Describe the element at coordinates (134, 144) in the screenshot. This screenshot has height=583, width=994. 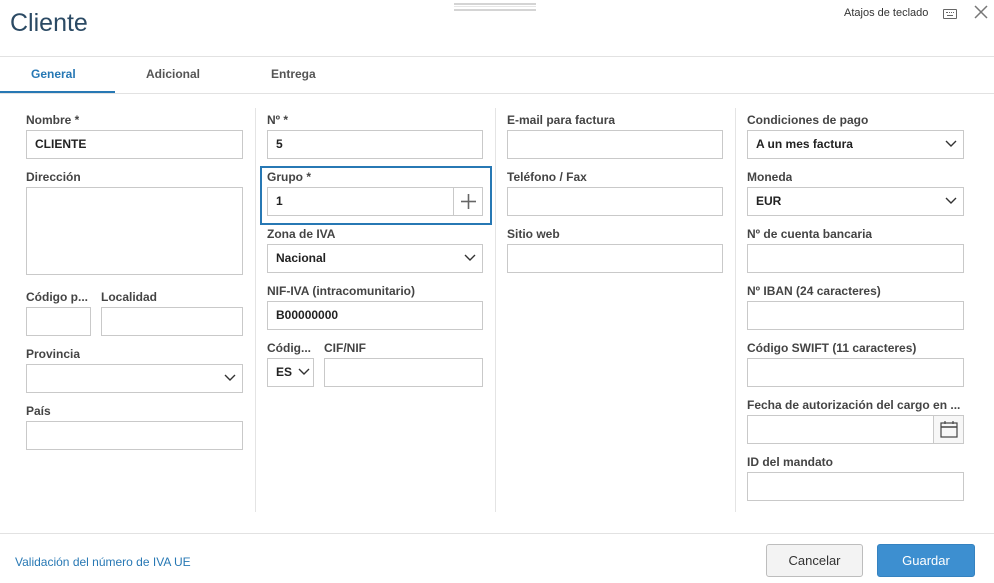
I see `nombre-input: CLIENTE` at that location.